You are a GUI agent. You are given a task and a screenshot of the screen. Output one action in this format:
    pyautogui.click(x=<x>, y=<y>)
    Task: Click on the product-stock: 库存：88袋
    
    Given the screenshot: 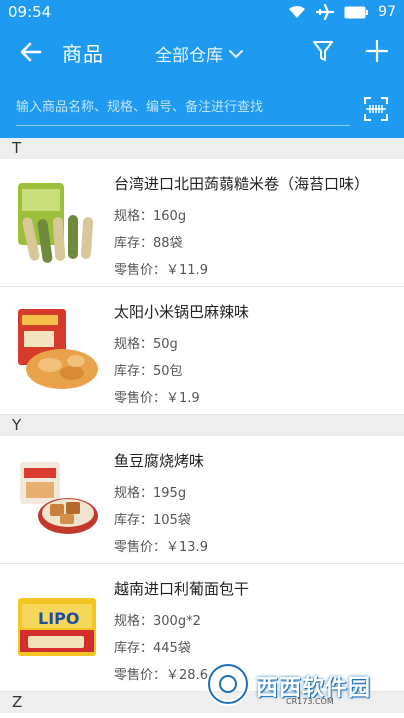 What is the action you would take?
    pyautogui.click(x=148, y=241)
    